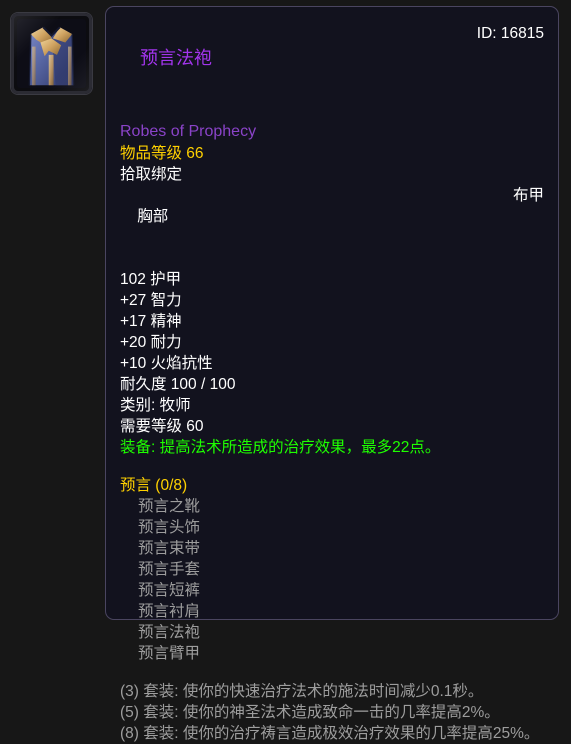 Image resolution: width=571 pixels, height=744 pixels. I want to click on equip-slot: 胸部, so click(153, 216).